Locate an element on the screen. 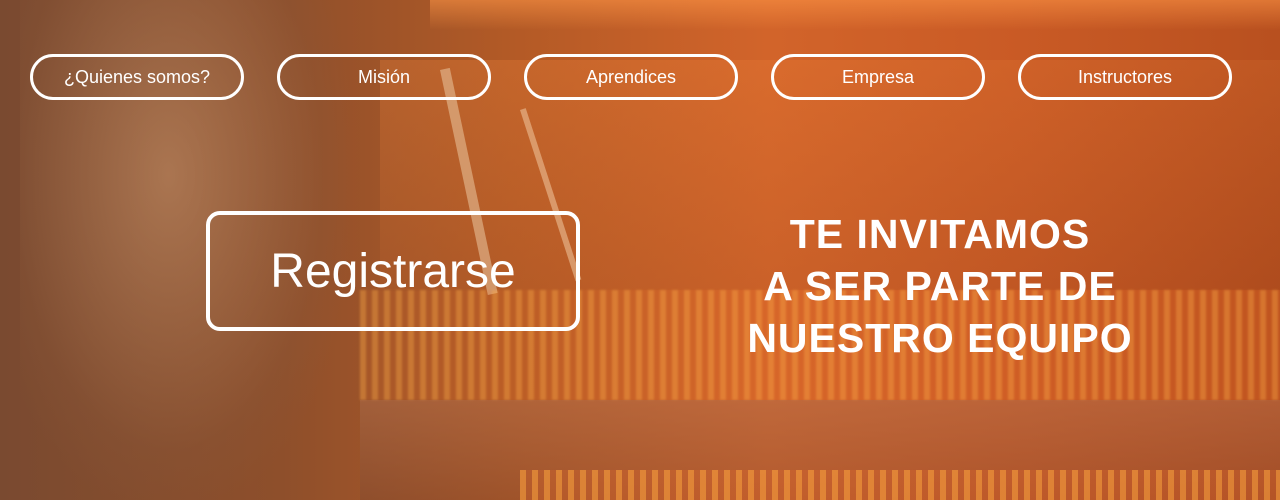  nav-button-empresa: Empresa is located at coordinates (878, 77).